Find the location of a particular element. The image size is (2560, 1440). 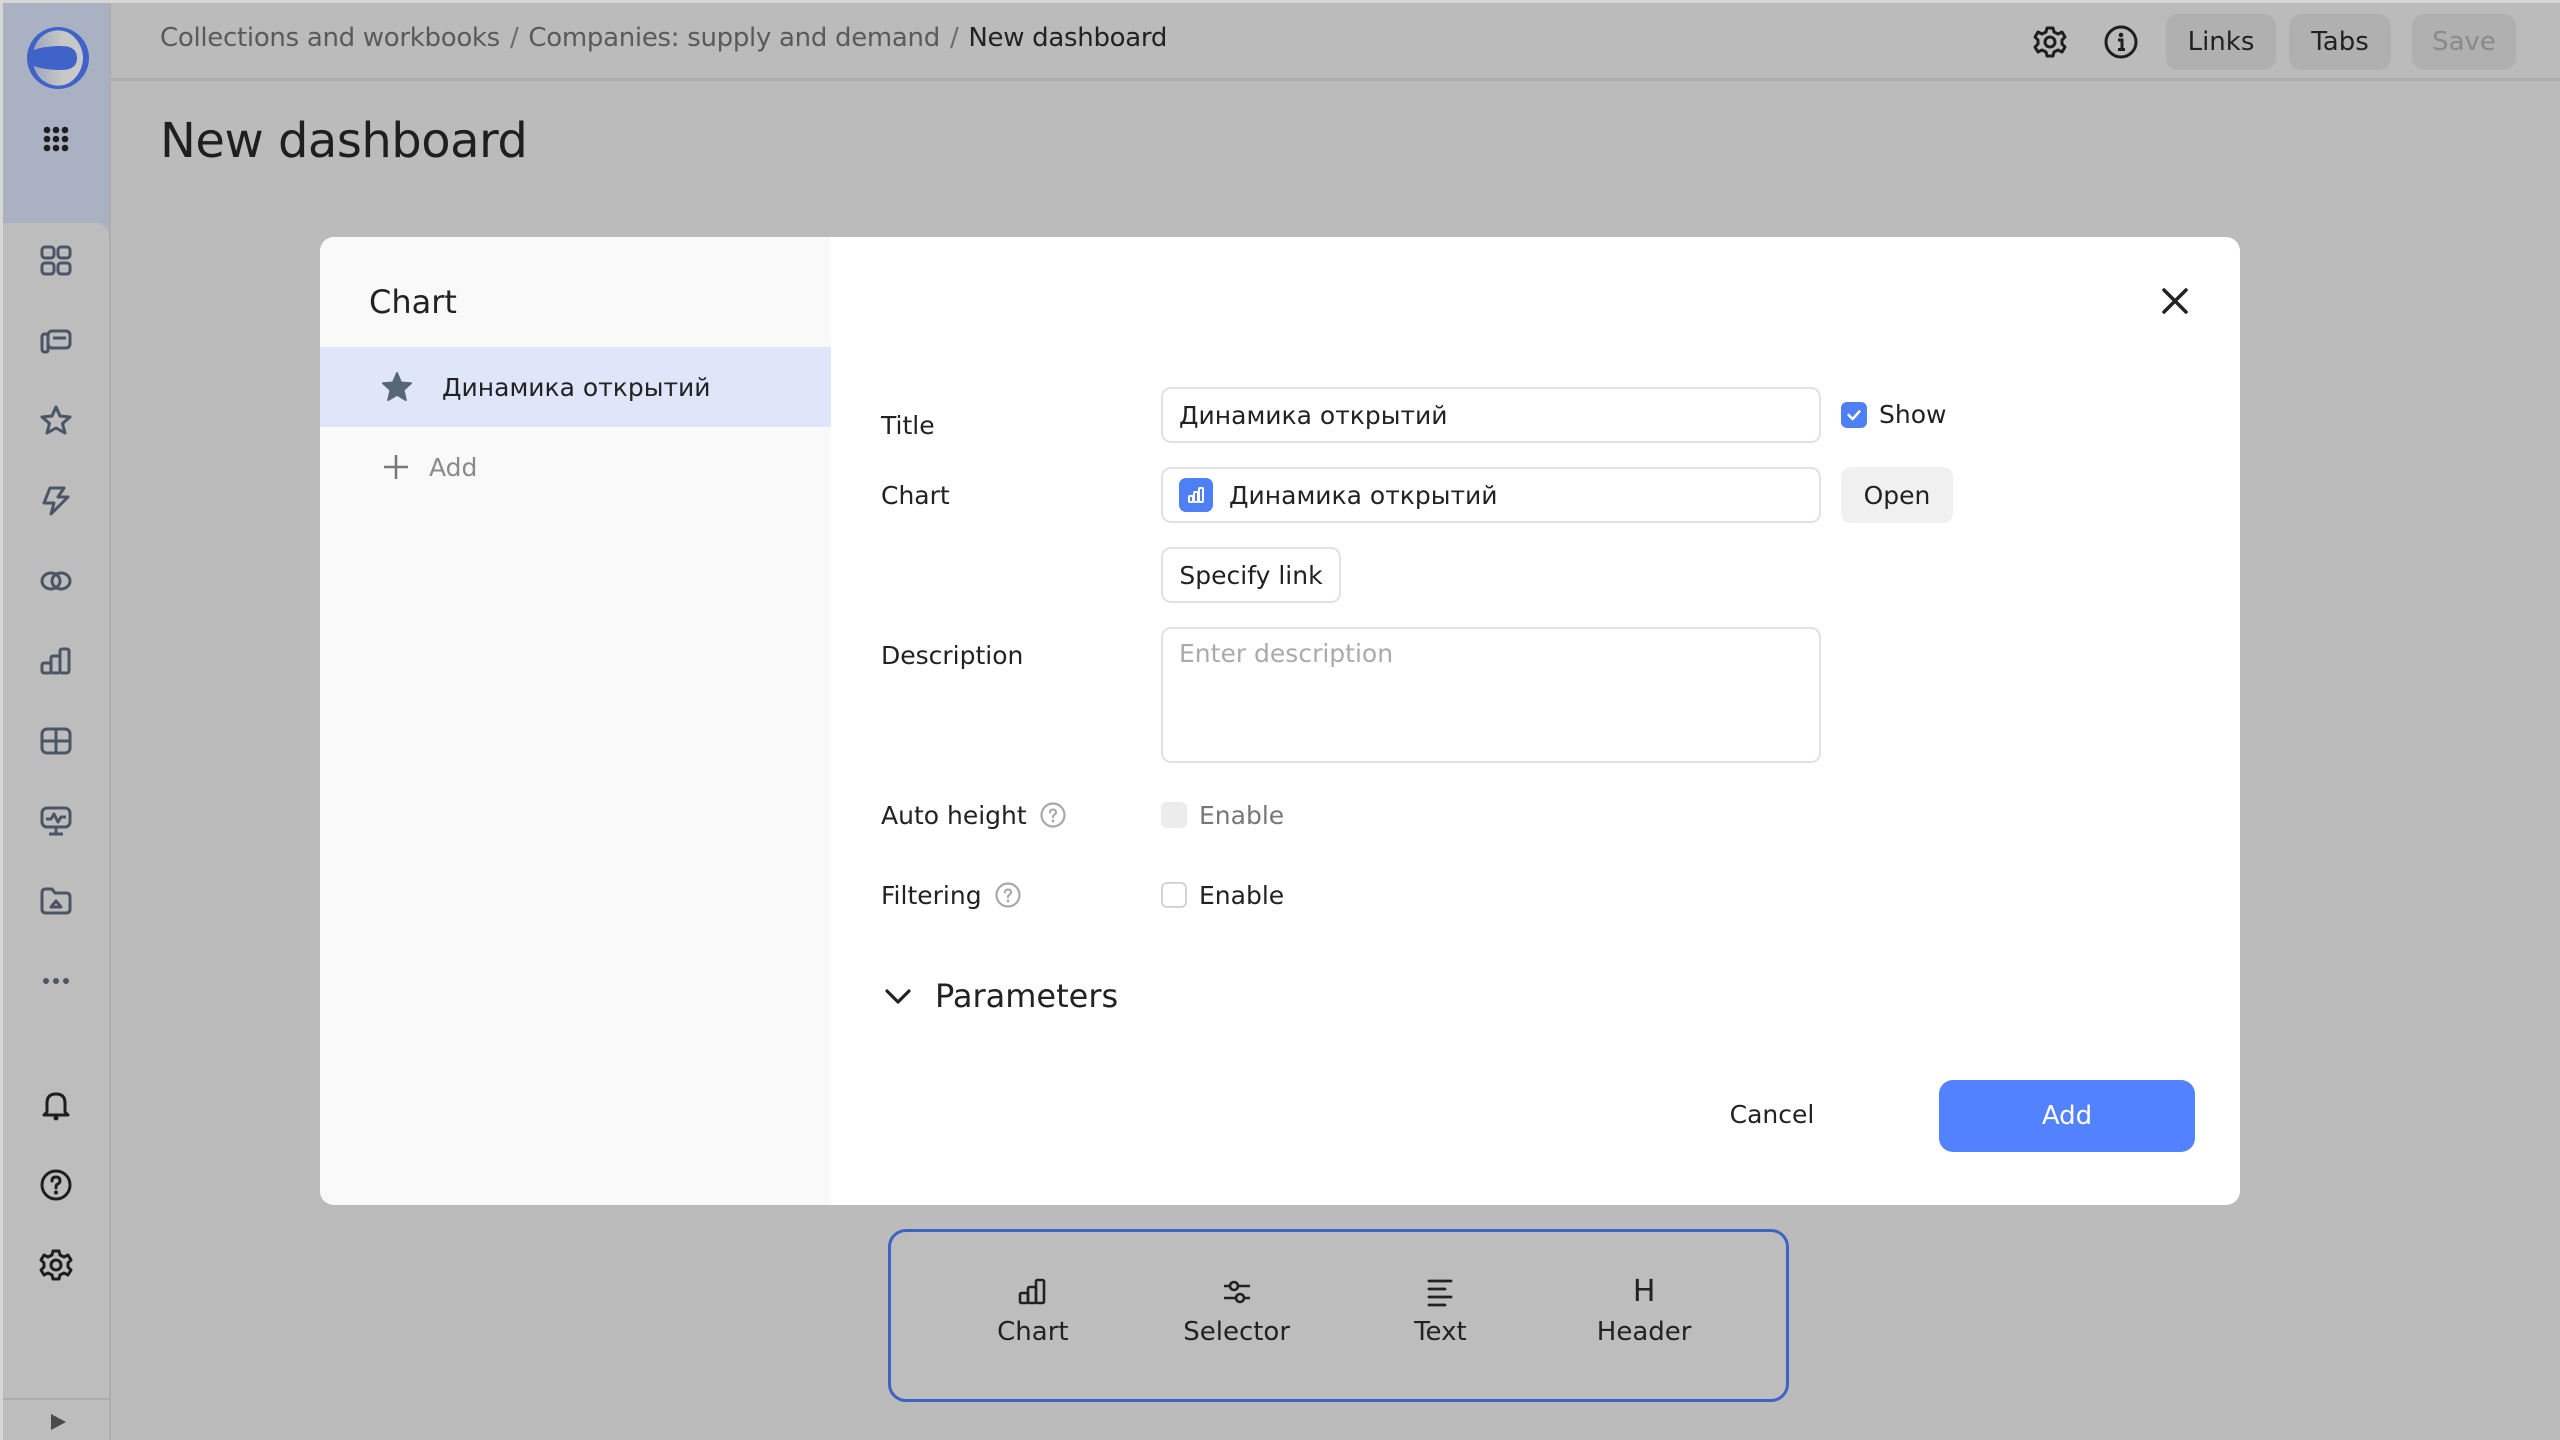

auto-height-label: Auto height is located at coordinates (974, 815).